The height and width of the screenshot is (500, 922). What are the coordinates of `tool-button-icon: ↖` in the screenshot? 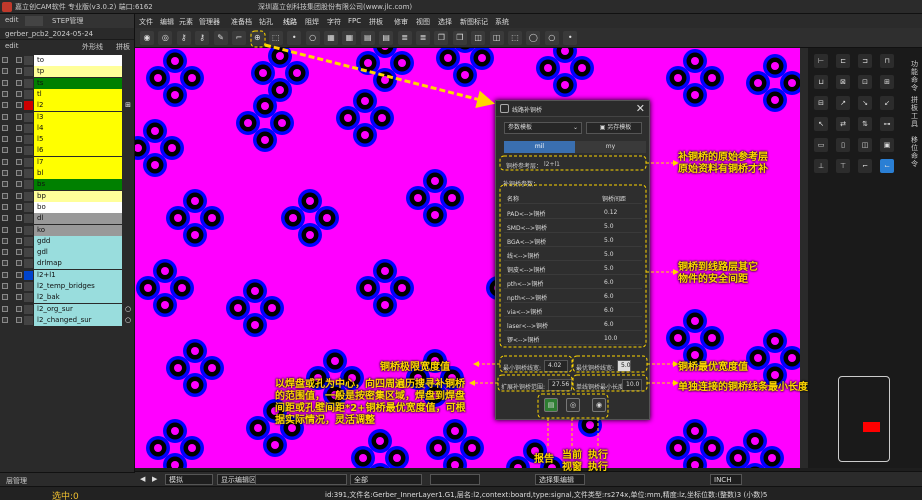 It's located at (821, 124).